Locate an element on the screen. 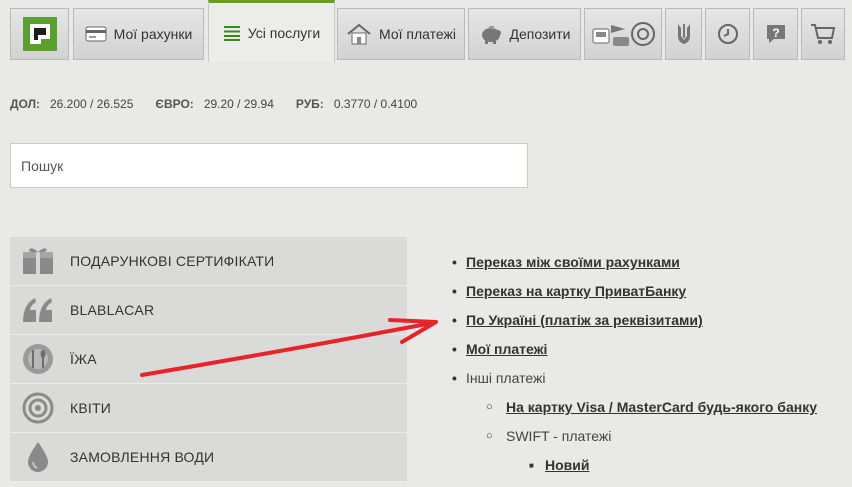  clock-arrow-icon is located at coordinates (728, 34).